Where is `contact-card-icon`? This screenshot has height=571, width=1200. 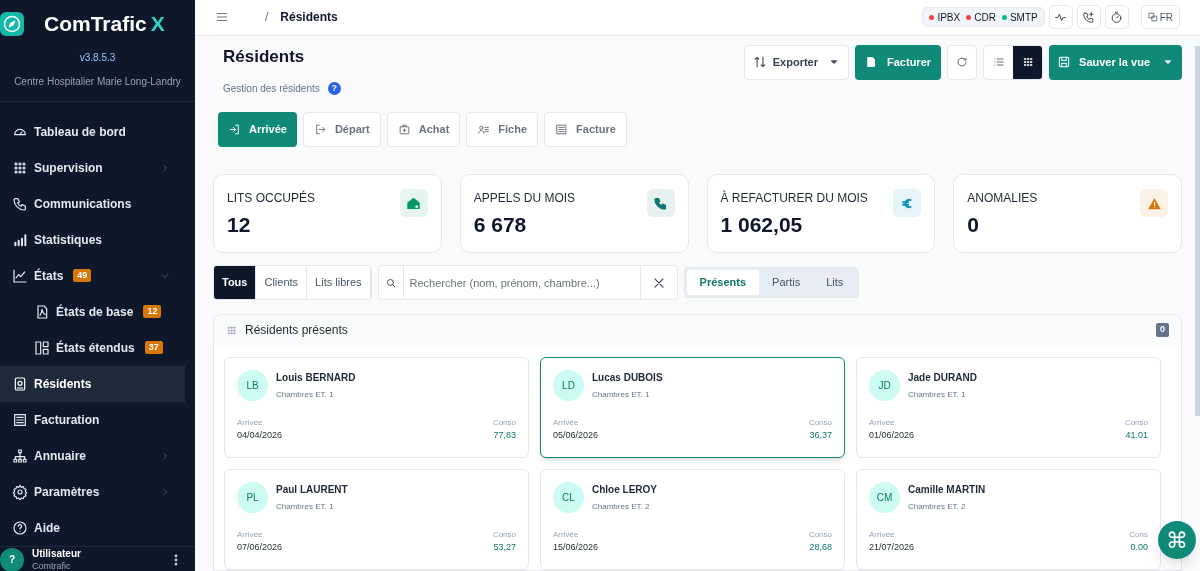 contact-card-icon is located at coordinates (484, 129).